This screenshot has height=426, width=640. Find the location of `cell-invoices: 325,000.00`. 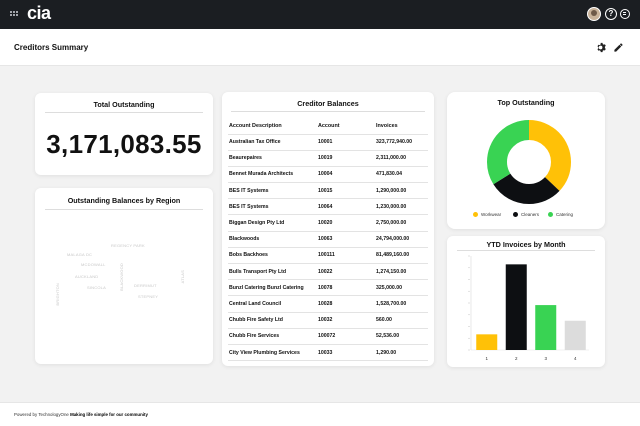

cell-invoices: 325,000.00 is located at coordinates (401, 288).